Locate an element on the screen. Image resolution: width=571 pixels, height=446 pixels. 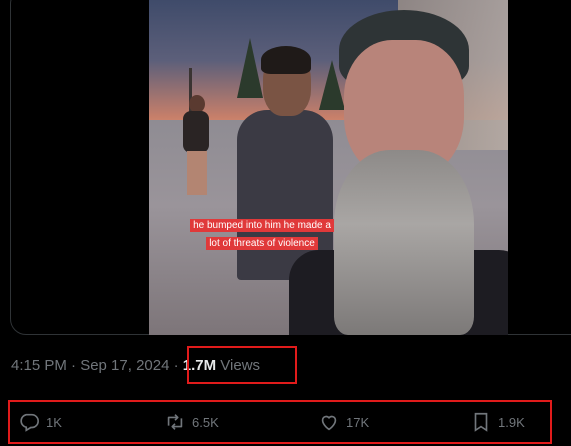
like-count: 17K is located at coordinates (358, 422).